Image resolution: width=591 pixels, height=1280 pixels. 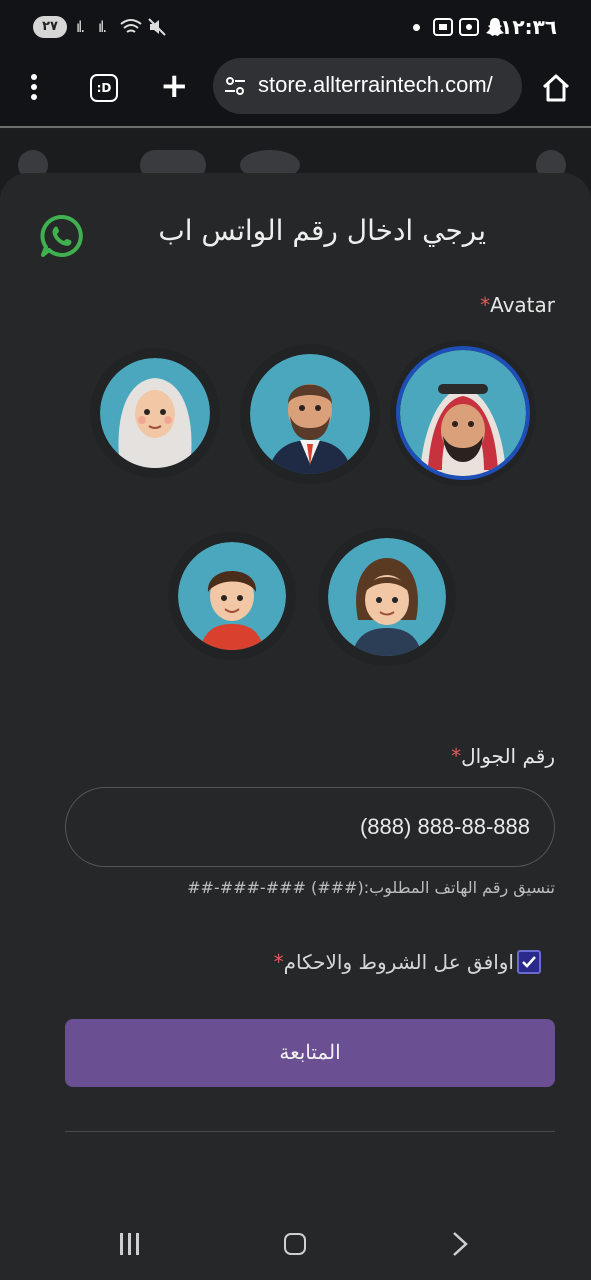 I want to click on checkmark-icon, so click(x=529, y=962).